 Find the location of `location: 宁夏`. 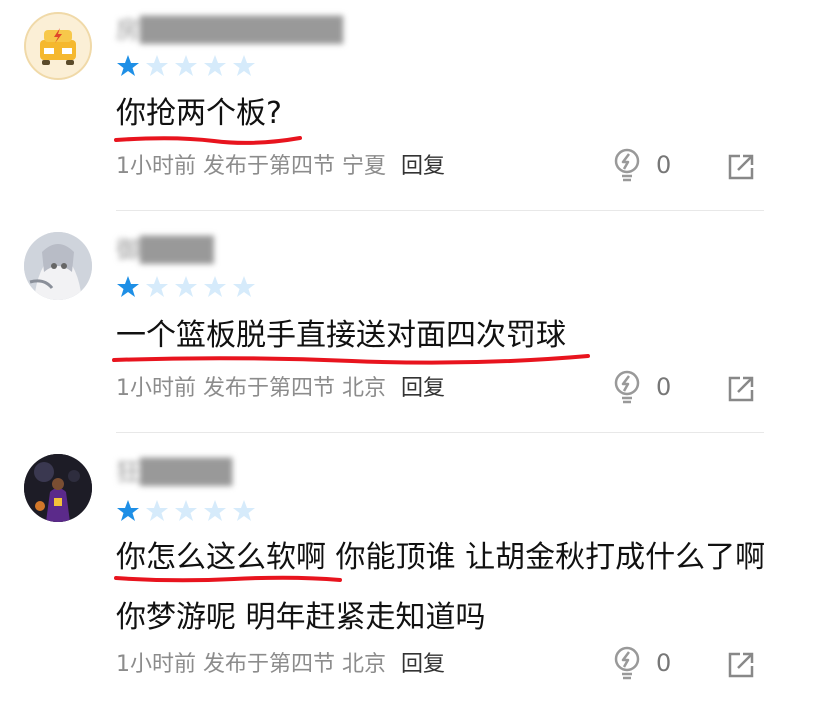

location: 宁夏 is located at coordinates (364, 166).